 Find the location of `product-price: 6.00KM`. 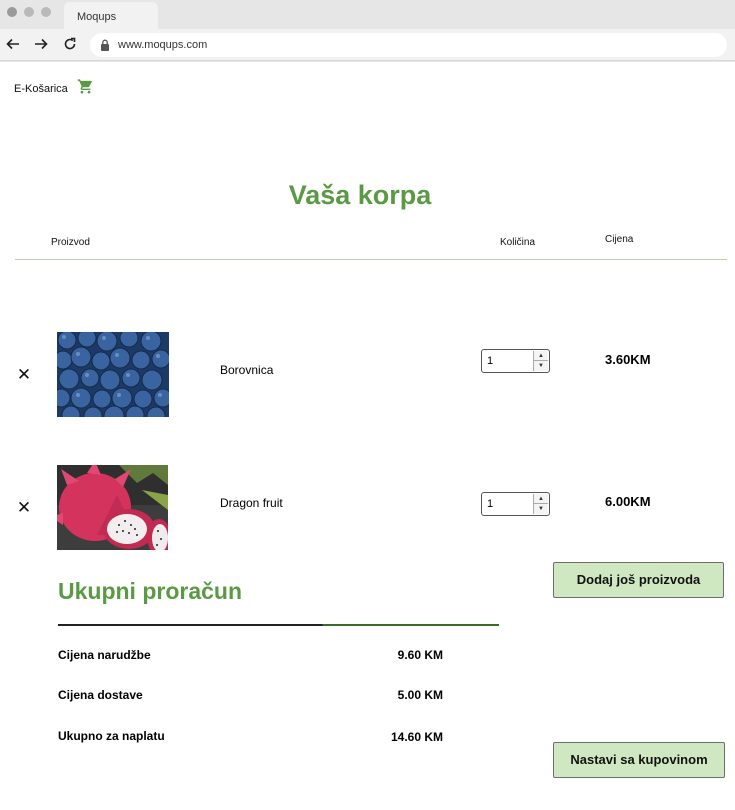

product-price: 6.00KM is located at coordinates (628, 501).